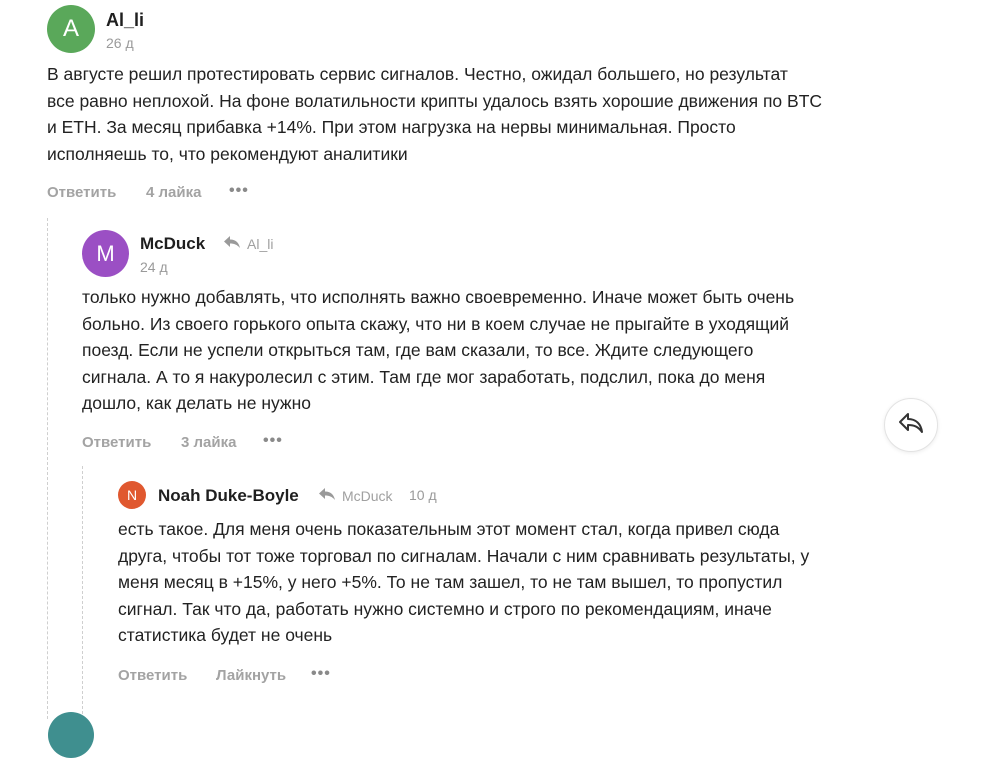  I want to click on comment-author: Noah Duke-Boyle, so click(228, 496).